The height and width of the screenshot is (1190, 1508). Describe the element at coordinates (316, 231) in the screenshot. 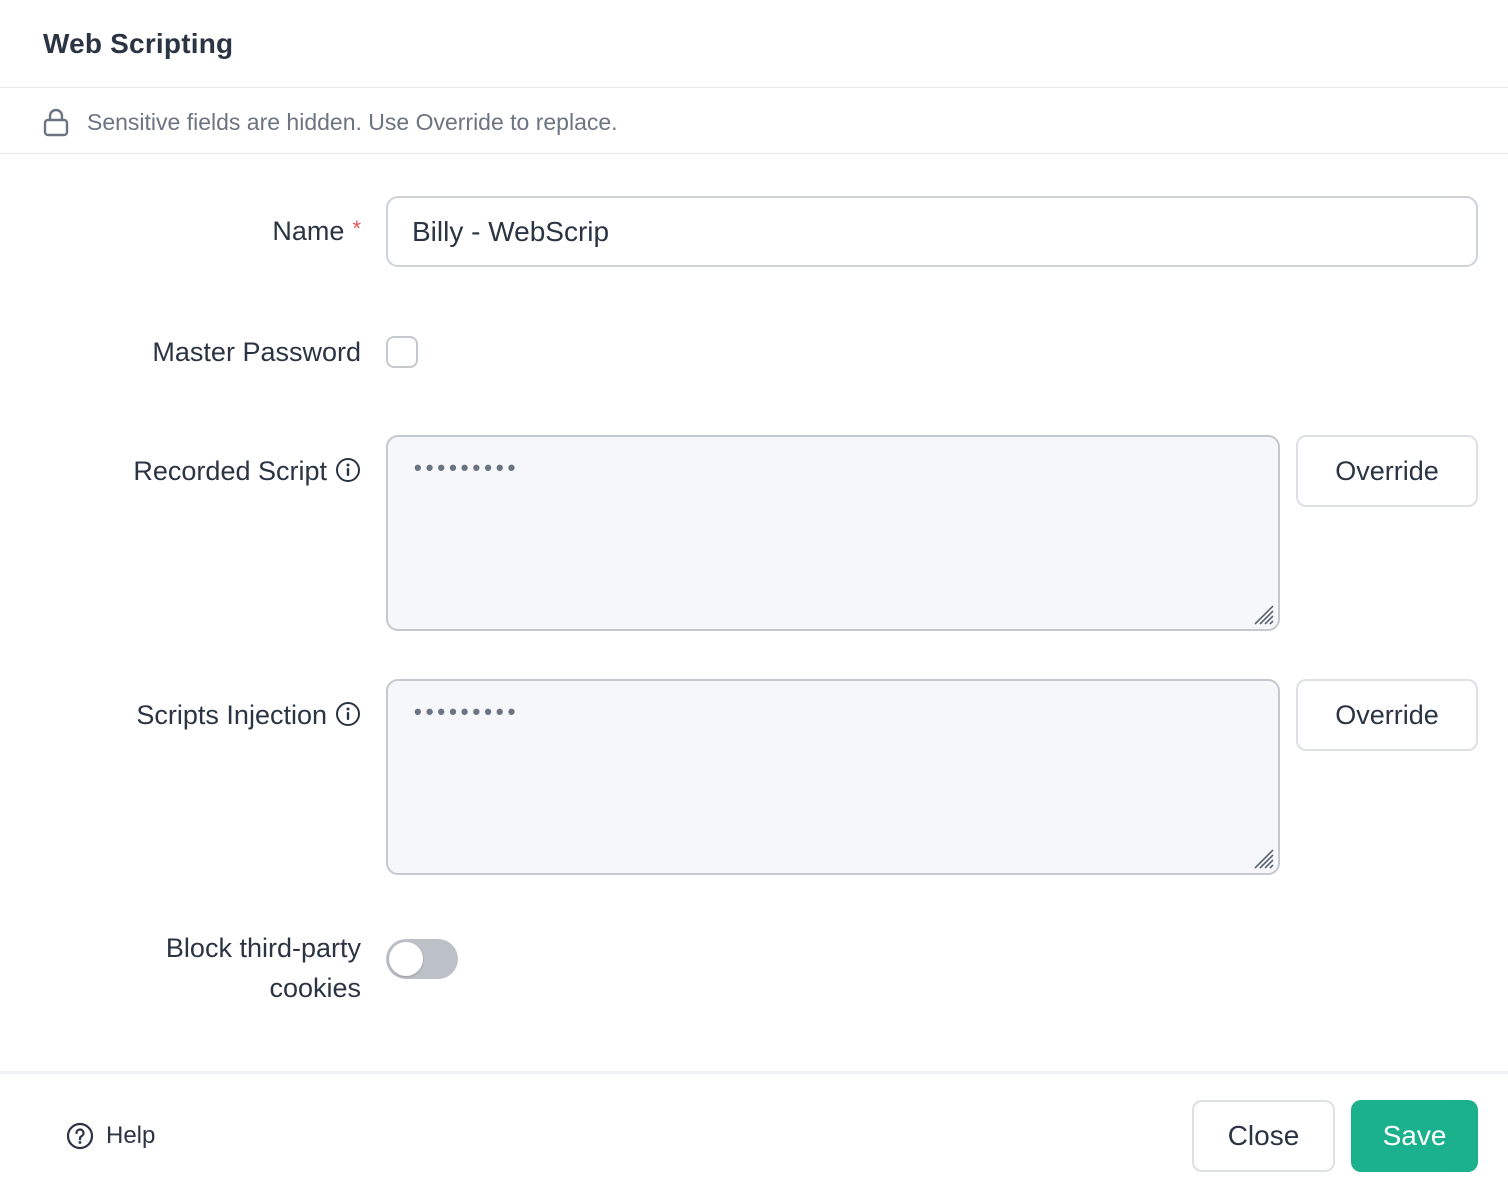

I see `name-label: Name *` at that location.